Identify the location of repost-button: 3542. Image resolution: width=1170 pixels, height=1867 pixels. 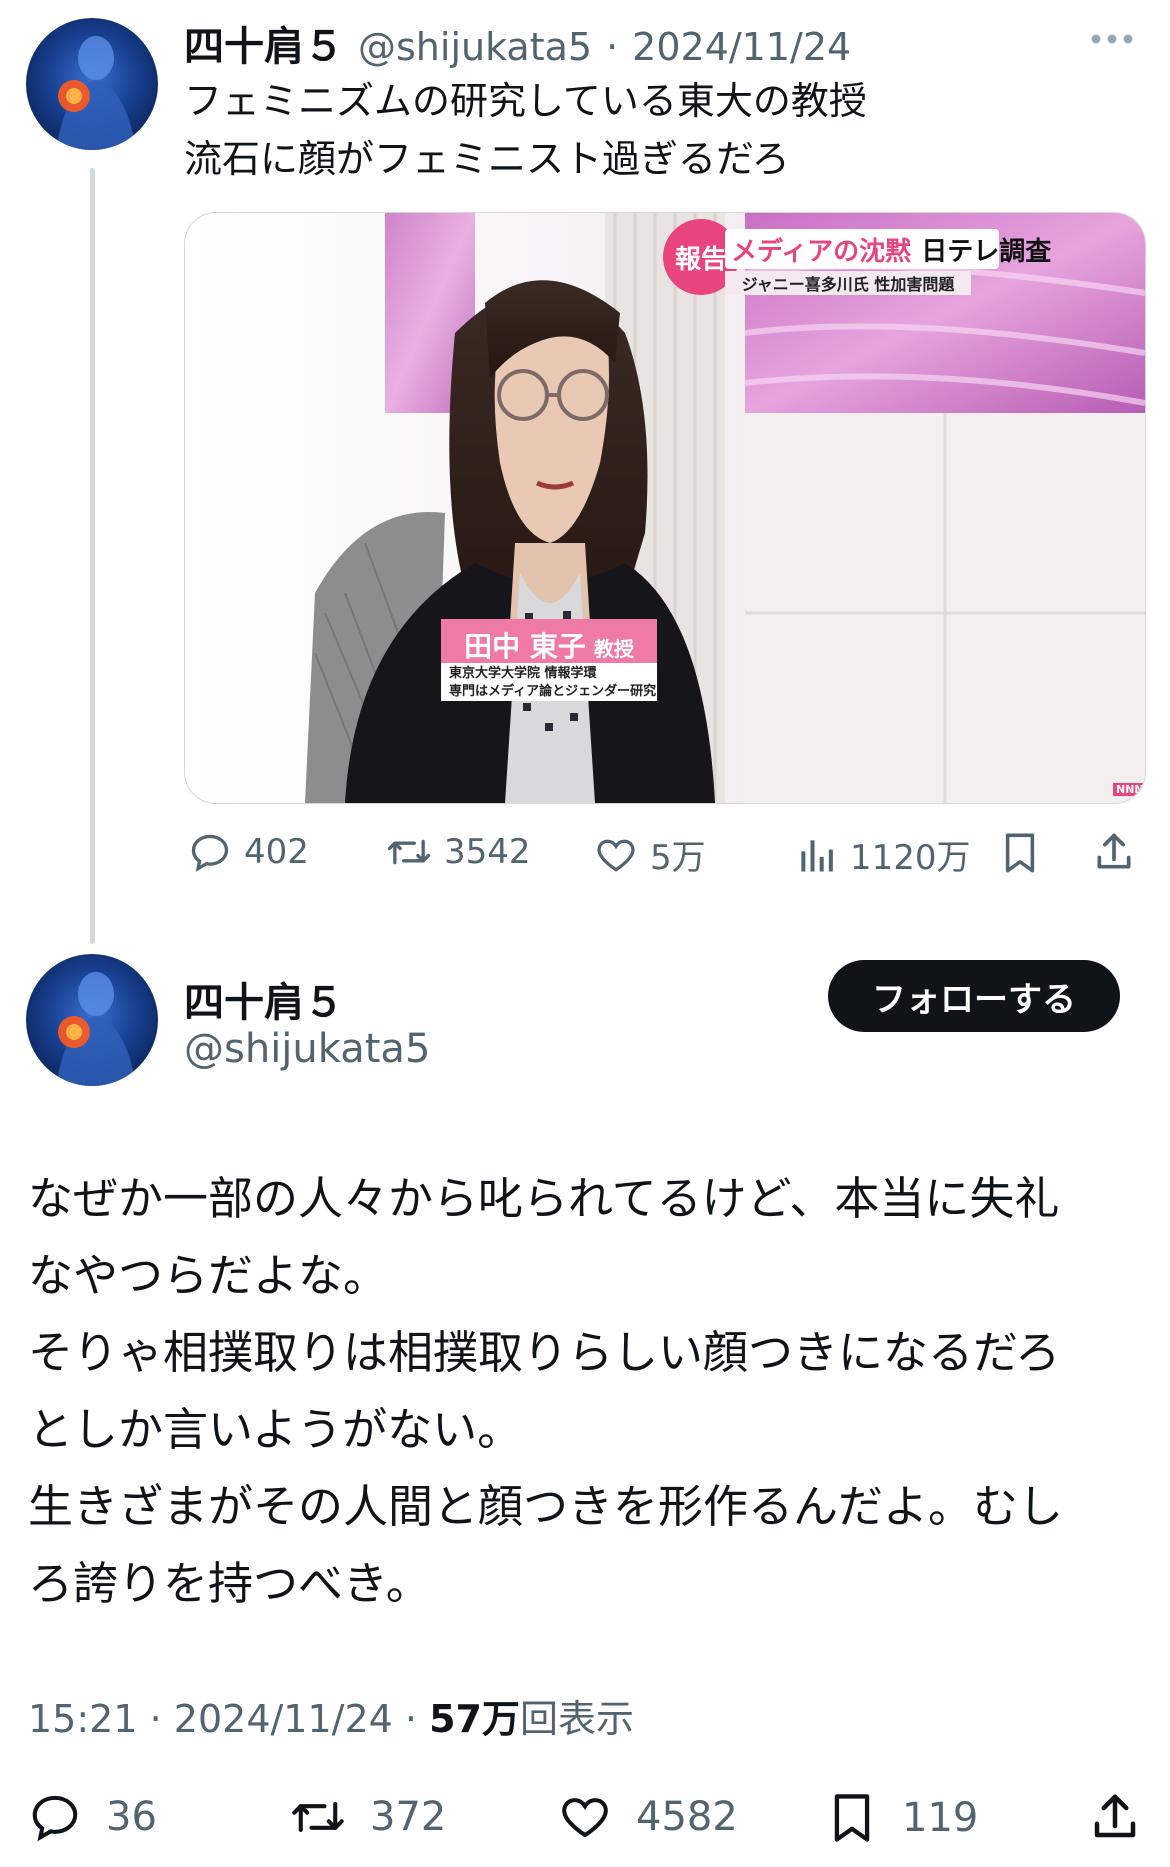
(458, 852).